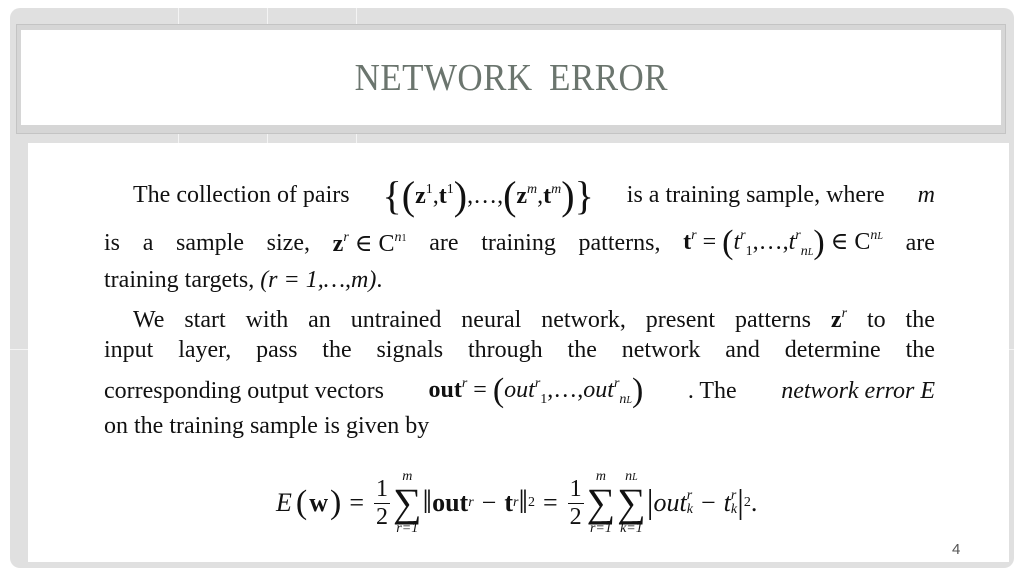  I want to click on word: signals, so click(410, 350).